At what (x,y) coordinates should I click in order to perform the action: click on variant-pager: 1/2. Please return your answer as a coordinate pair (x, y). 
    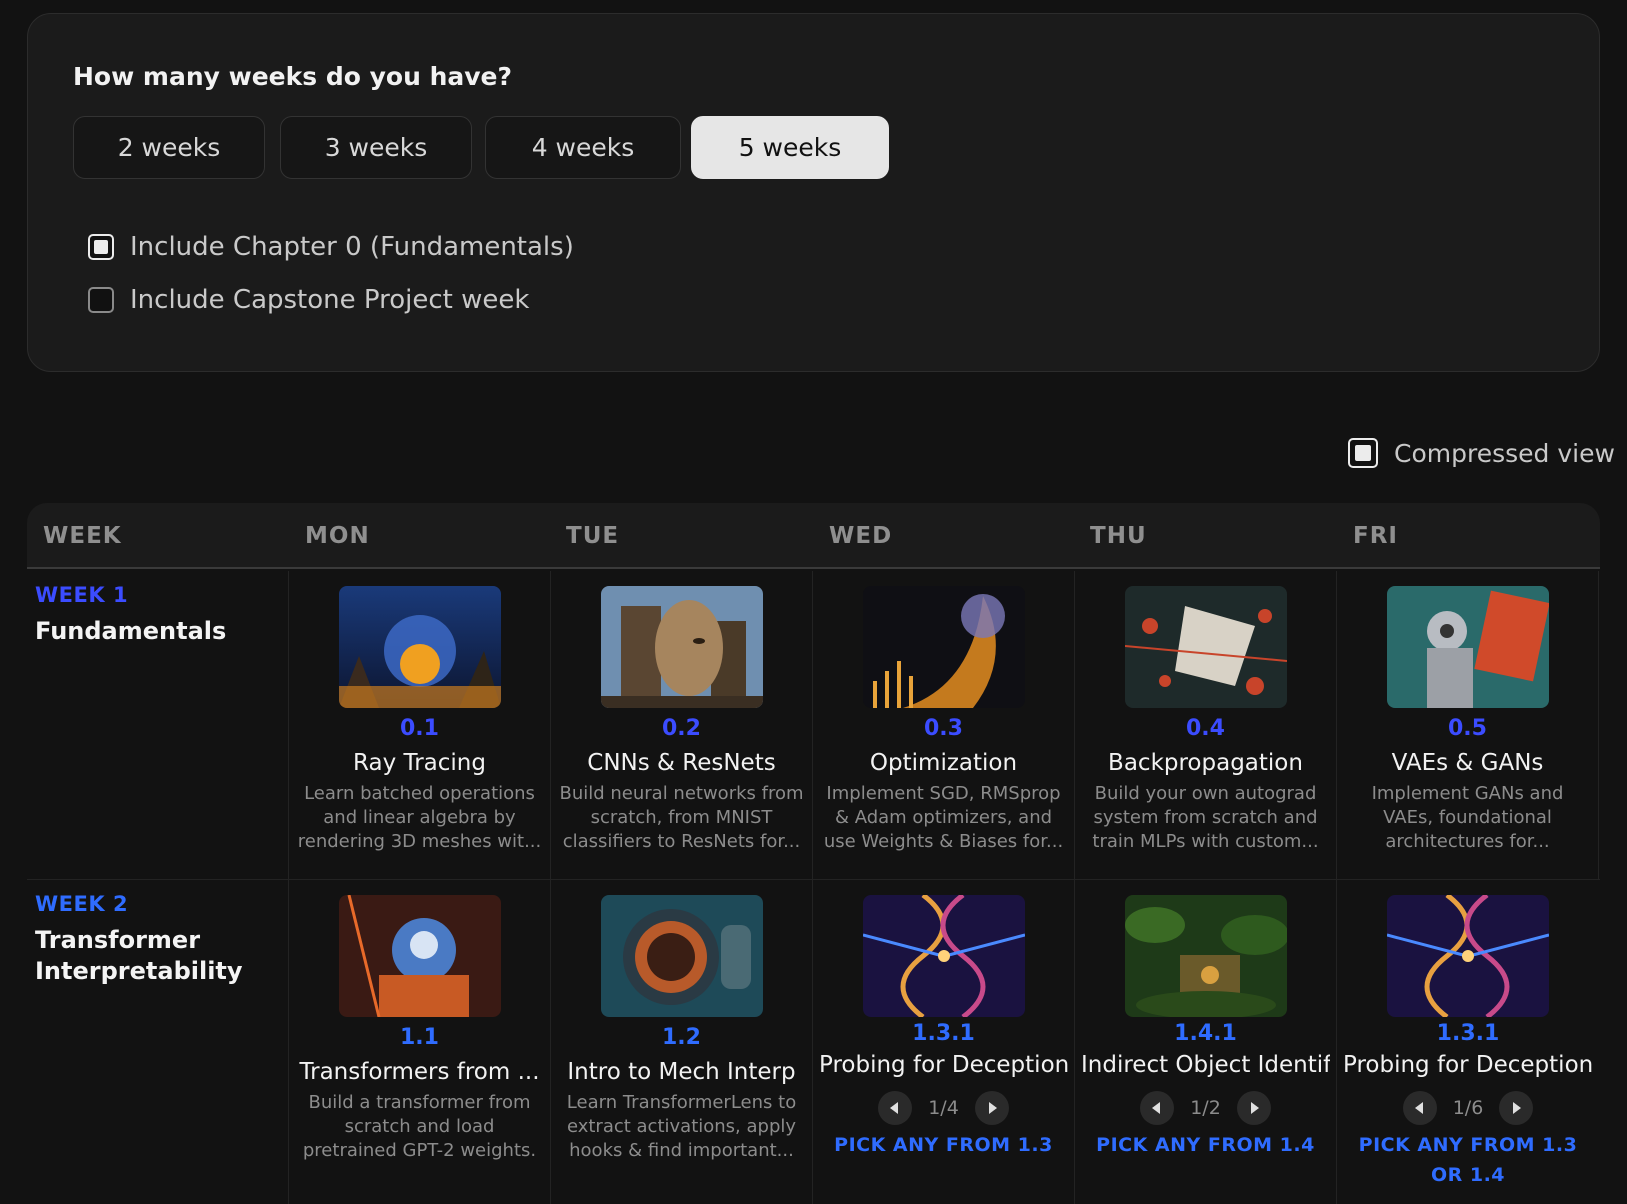
    Looking at the image, I should click on (1205, 1108).